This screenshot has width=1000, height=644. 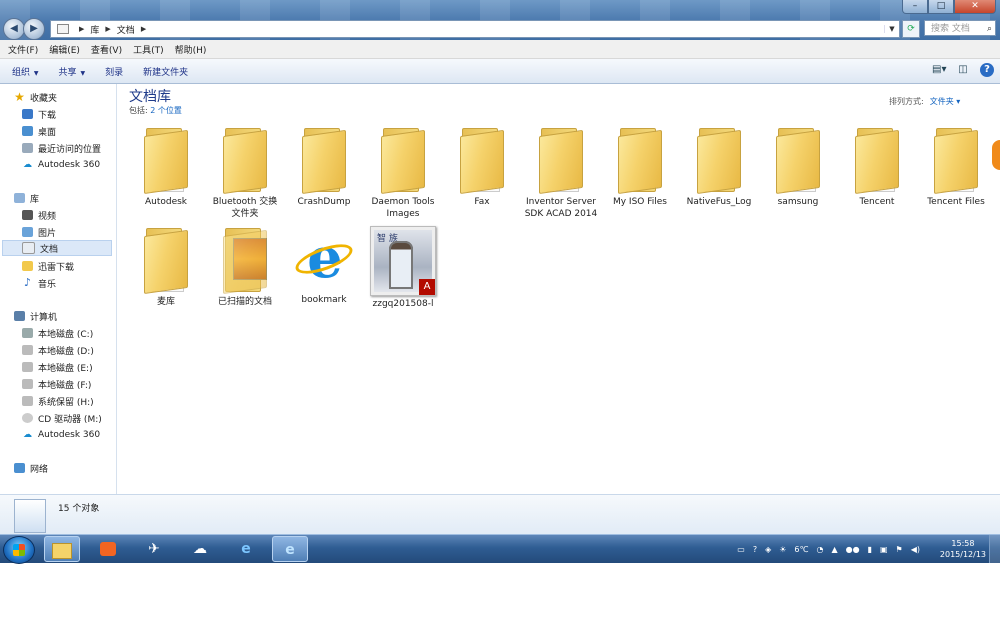 I want to click on power-icon: ▮, so click(x=870, y=549).